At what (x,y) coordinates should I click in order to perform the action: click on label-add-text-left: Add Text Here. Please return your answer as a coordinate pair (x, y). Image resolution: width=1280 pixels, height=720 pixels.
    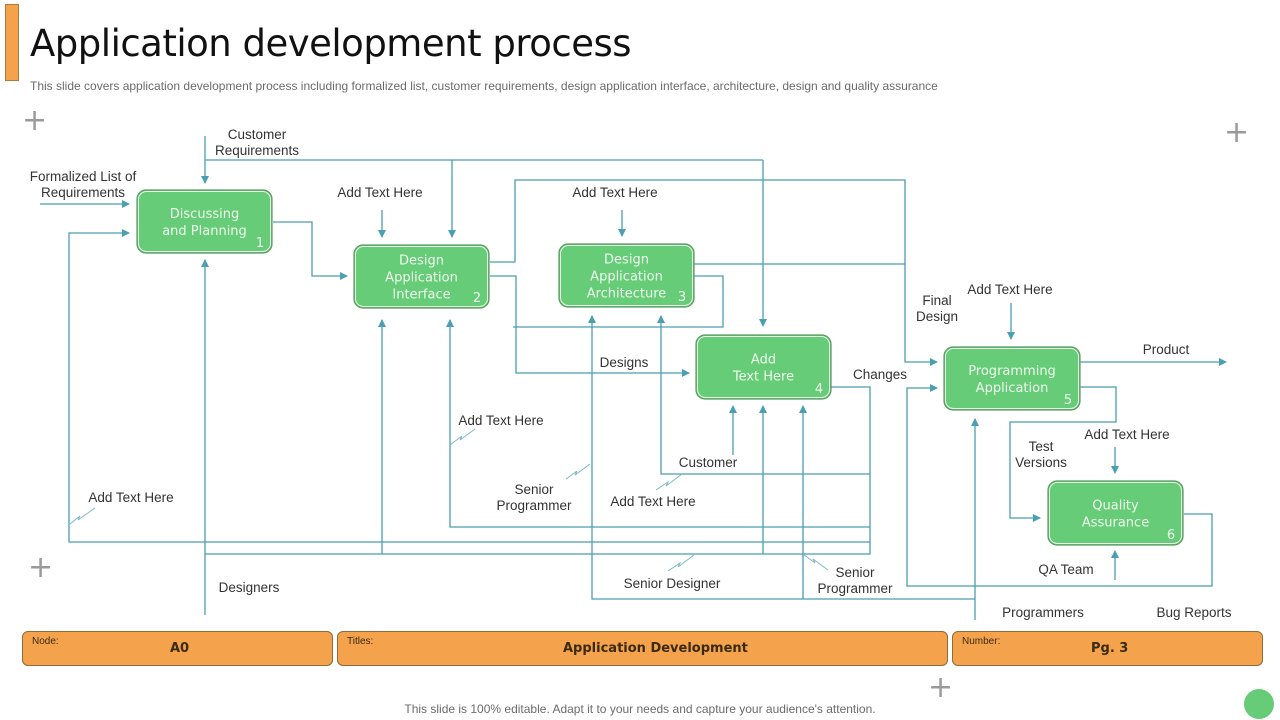
    Looking at the image, I should click on (130, 497).